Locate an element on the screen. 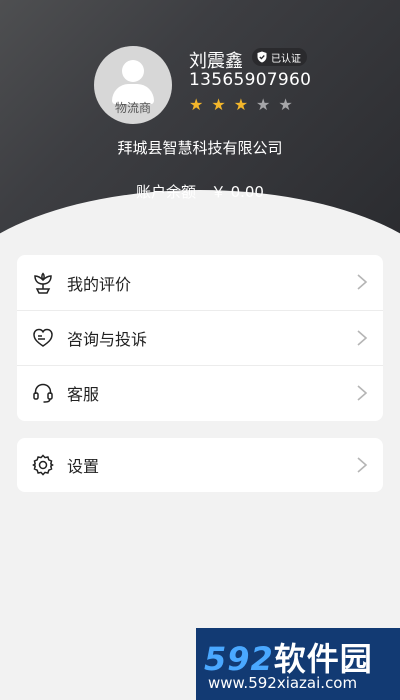 The width and height of the screenshot is (400, 700). menu-item-label: 咨询与投诉 is located at coordinates (107, 339).